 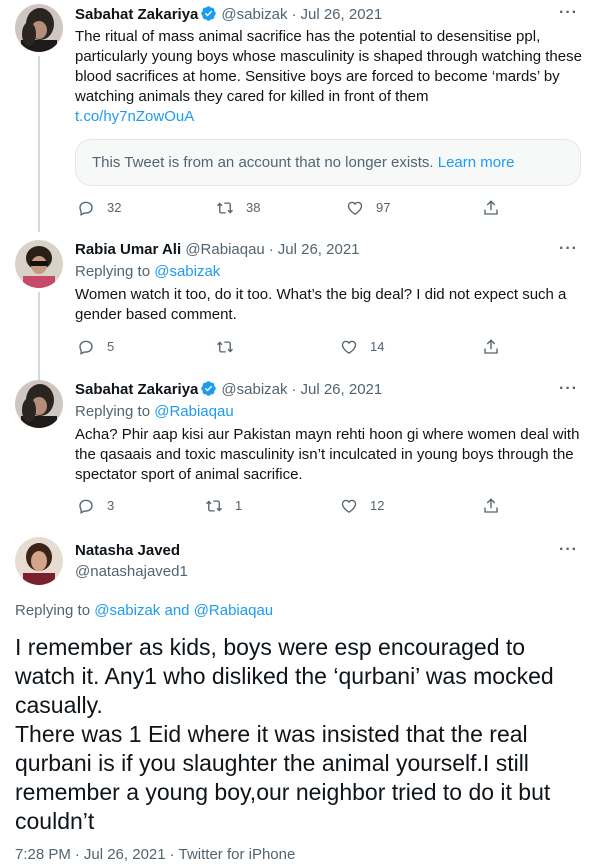 What do you see at coordinates (95, 506) in the screenshot?
I see `reply-button: 3` at bounding box center [95, 506].